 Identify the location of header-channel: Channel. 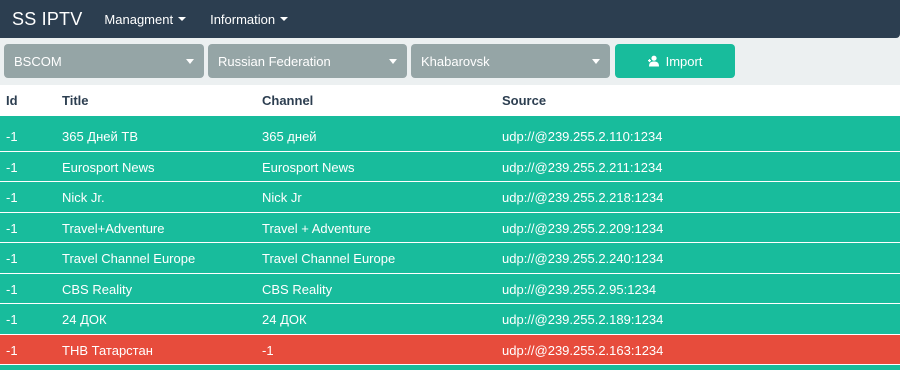
(288, 100).